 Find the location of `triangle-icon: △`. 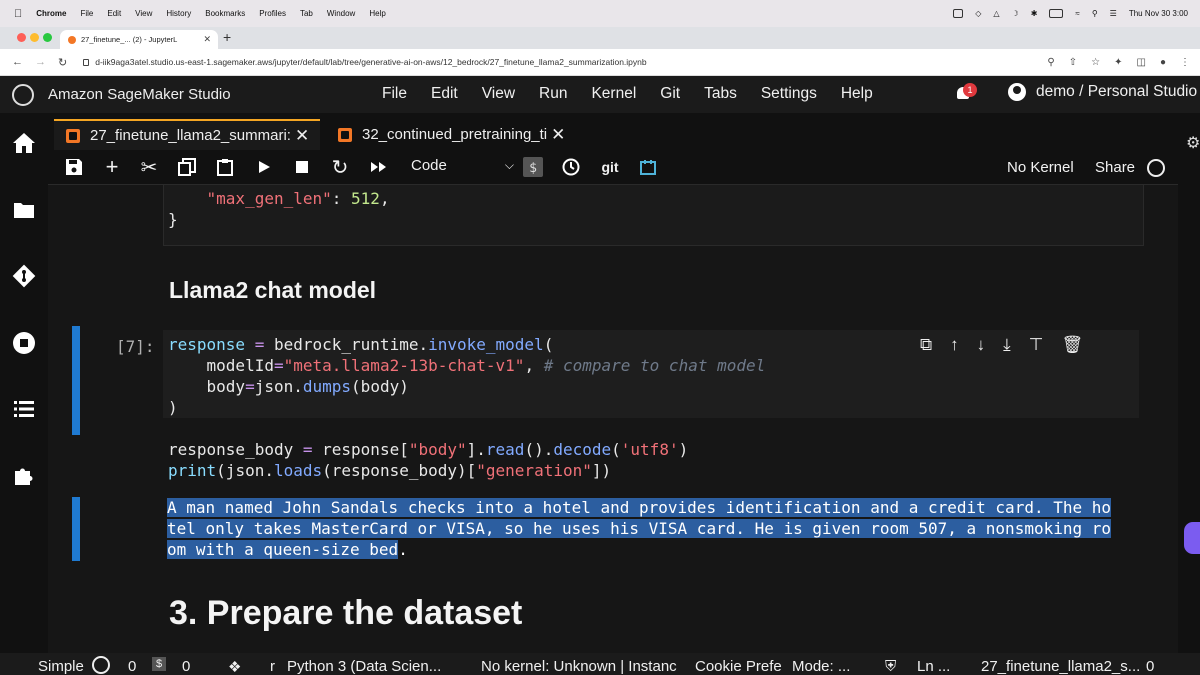

triangle-icon: △ is located at coordinates (996, 13).